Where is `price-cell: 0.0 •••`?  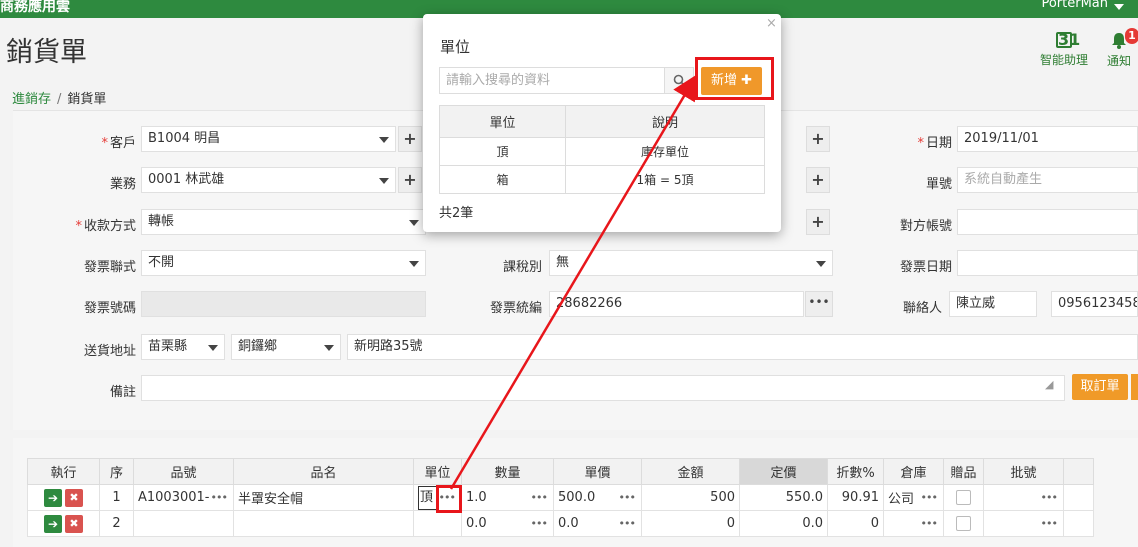 price-cell: 0.0 ••• is located at coordinates (597, 523).